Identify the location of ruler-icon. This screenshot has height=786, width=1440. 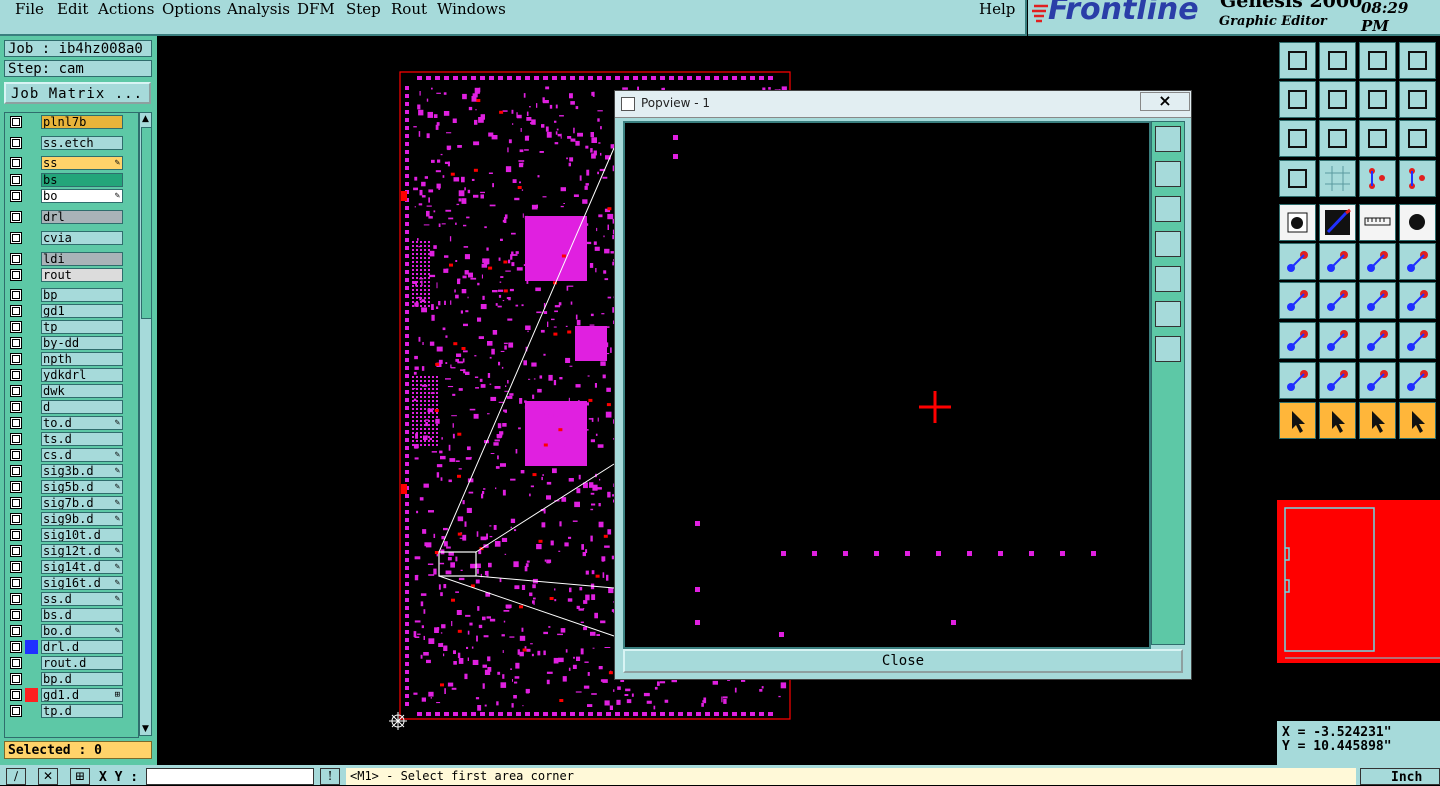
(1377, 222).